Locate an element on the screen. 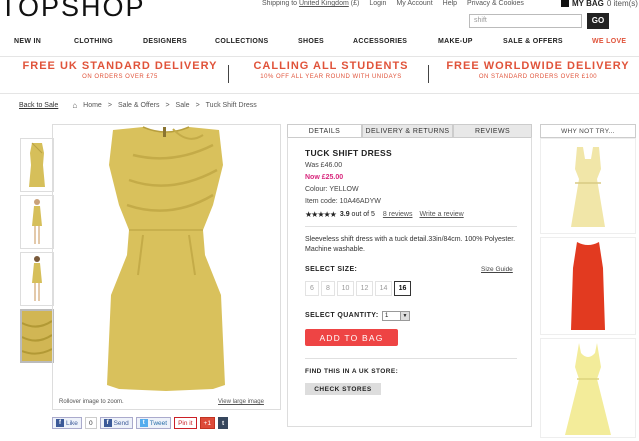  dress-thumbnail-image is located at coordinates (37, 164).